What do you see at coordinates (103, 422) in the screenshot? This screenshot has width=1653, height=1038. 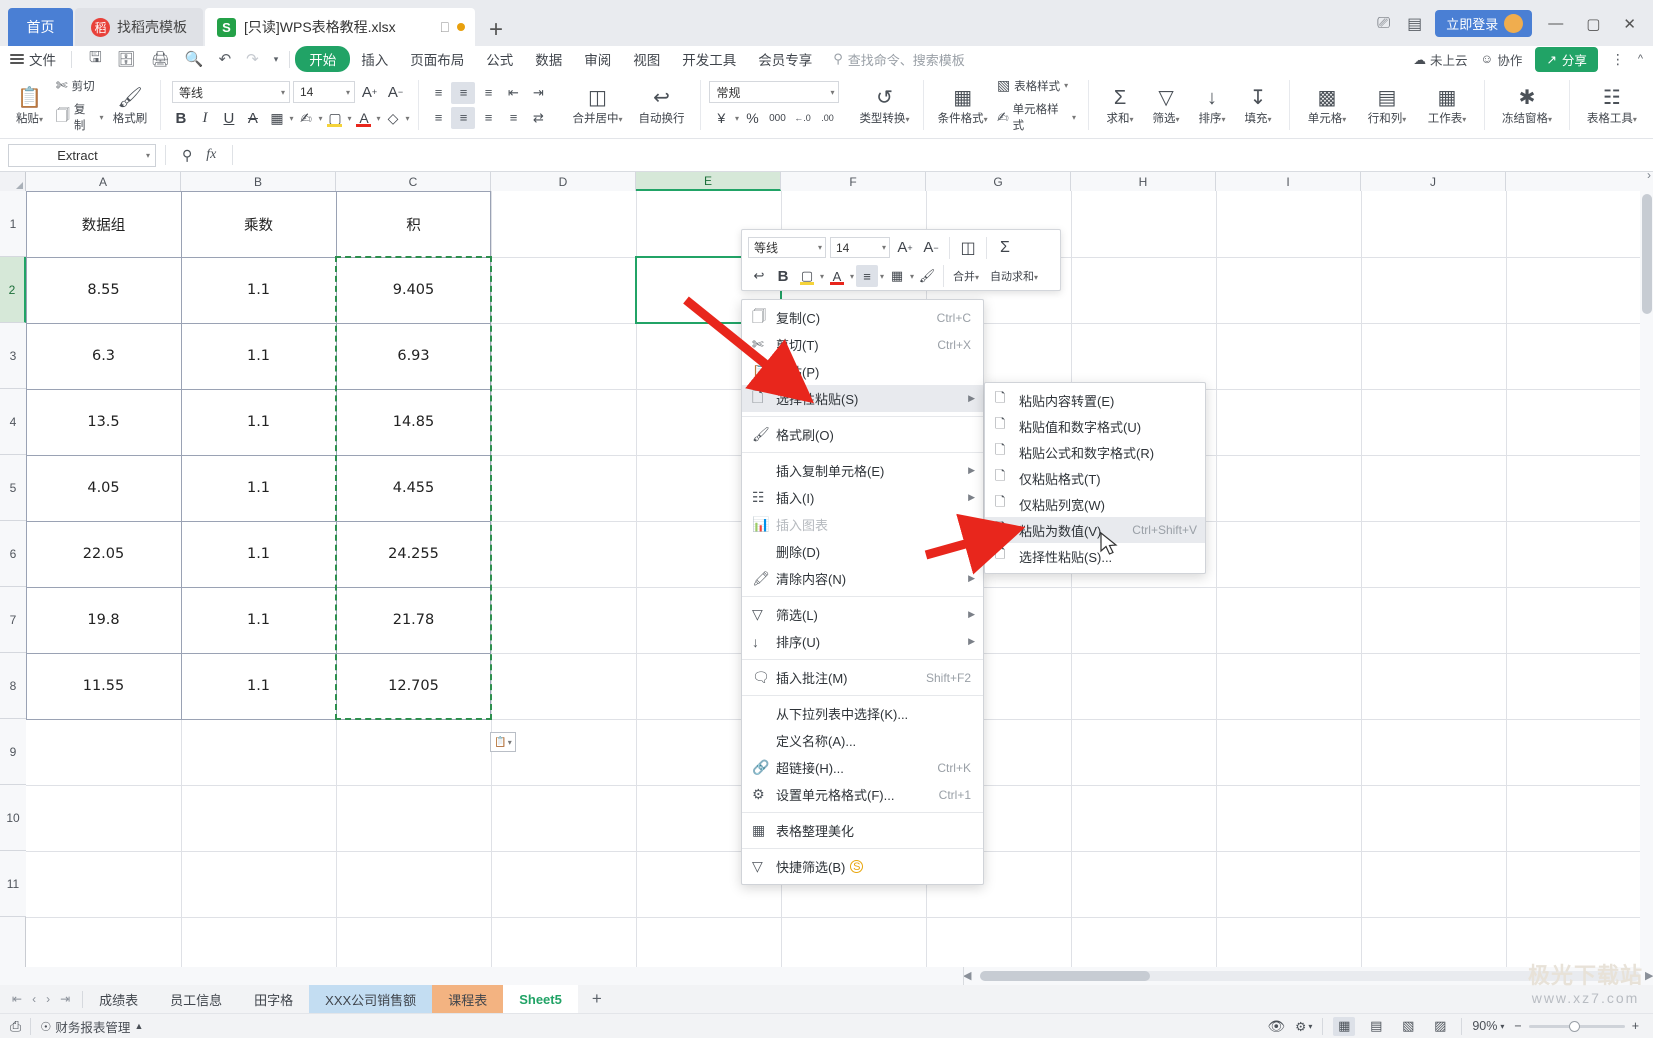 I see `cell-A4: 13.5` at bounding box center [103, 422].